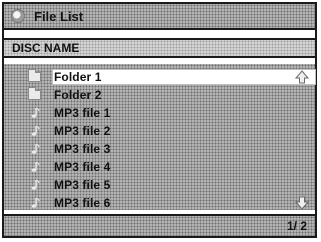 This screenshot has height=242, width=321. What do you see at coordinates (159, 95) in the screenshot?
I see `list-item-folder-2: Folder 2` at bounding box center [159, 95].